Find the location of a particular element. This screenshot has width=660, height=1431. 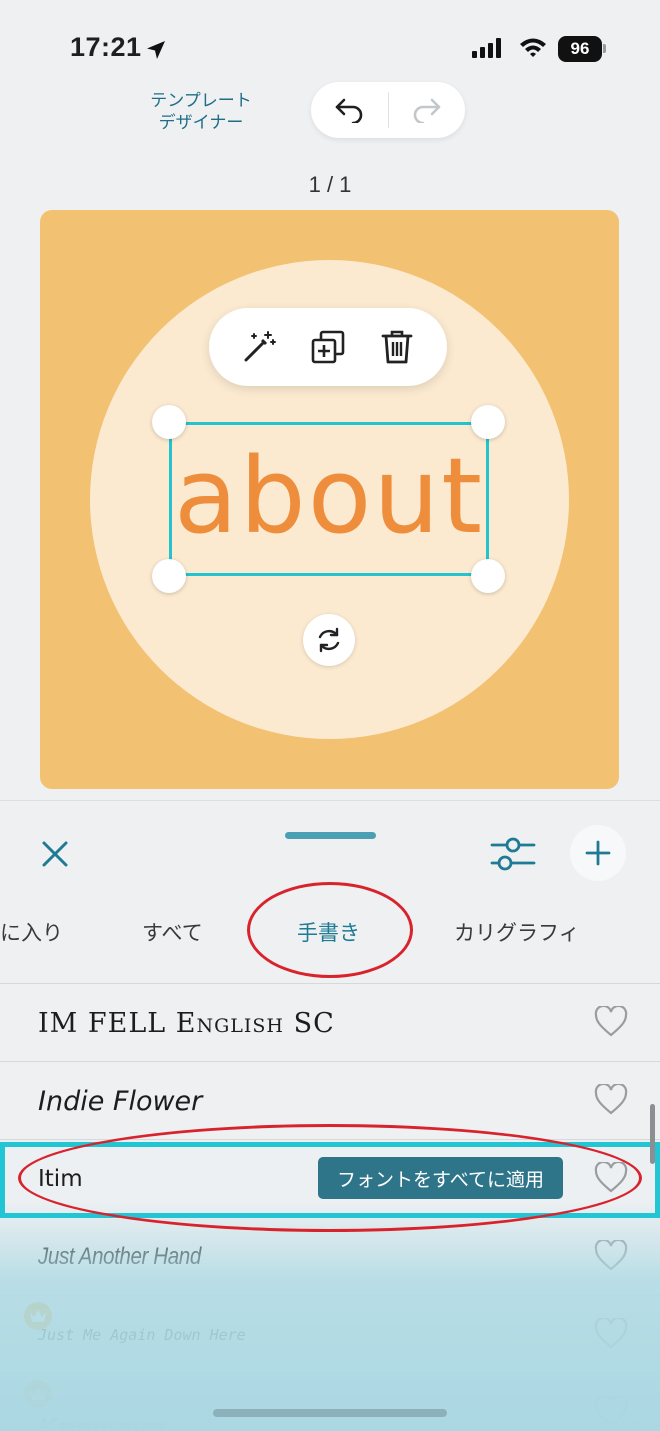

sliders-icon is located at coordinates (513, 854).